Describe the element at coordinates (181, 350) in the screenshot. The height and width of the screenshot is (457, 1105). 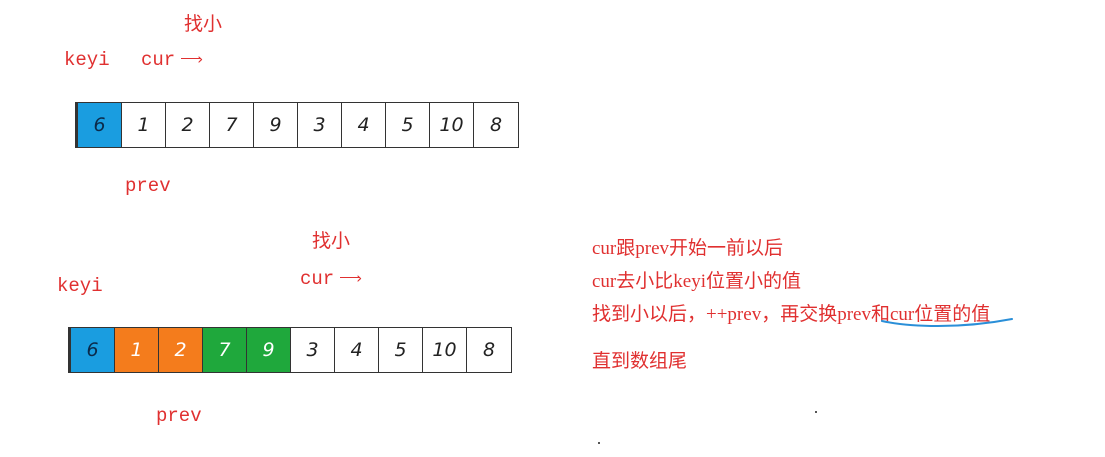
I see `diagram2-cell-2: 2` at that location.